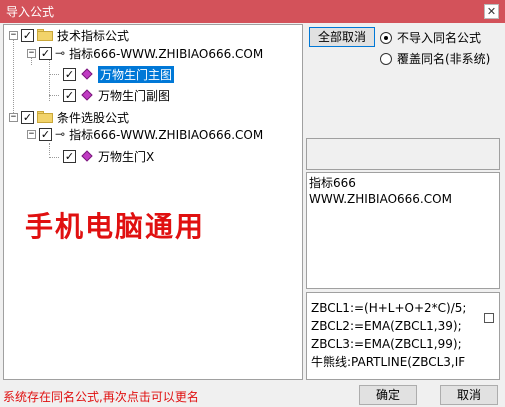 The height and width of the screenshot is (407, 505). What do you see at coordinates (388, 362) in the screenshot?
I see `code-line: 牛熊线:PARTLINE(ZBCL3,IF` at bounding box center [388, 362].